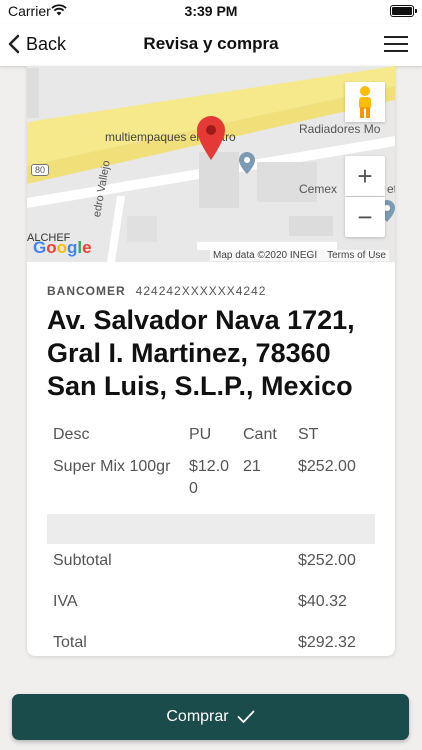  What do you see at coordinates (396, 44) in the screenshot?
I see `hamburger-menu-icon` at bounding box center [396, 44].